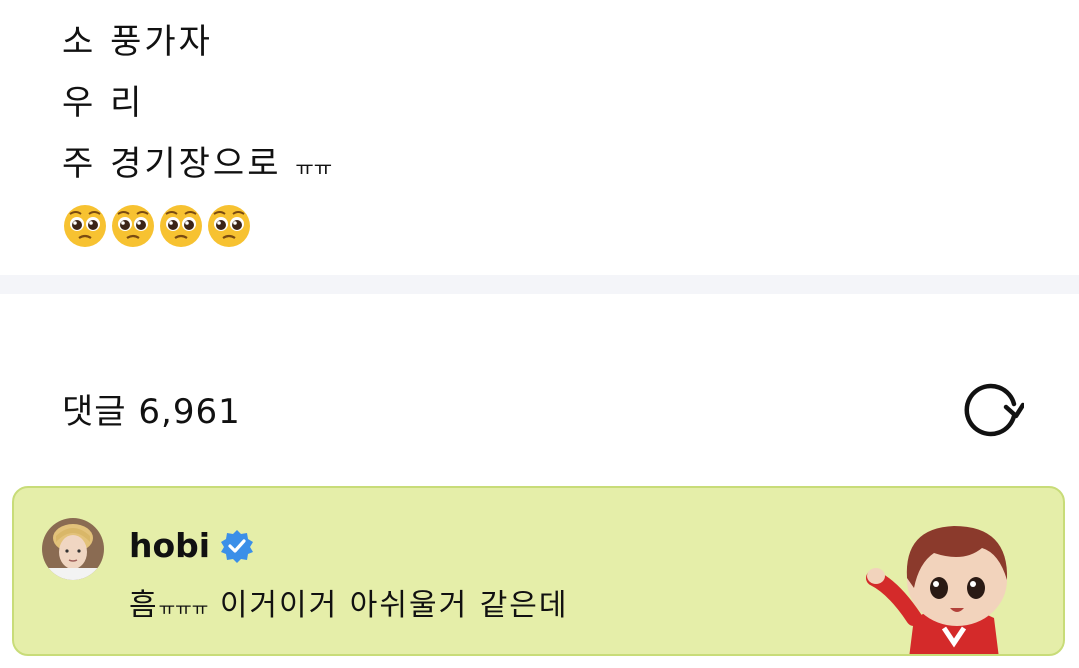 The height and width of the screenshot is (668, 1079). Describe the element at coordinates (237, 546) in the screenshot. I see `verified-badge-icon` at that location.